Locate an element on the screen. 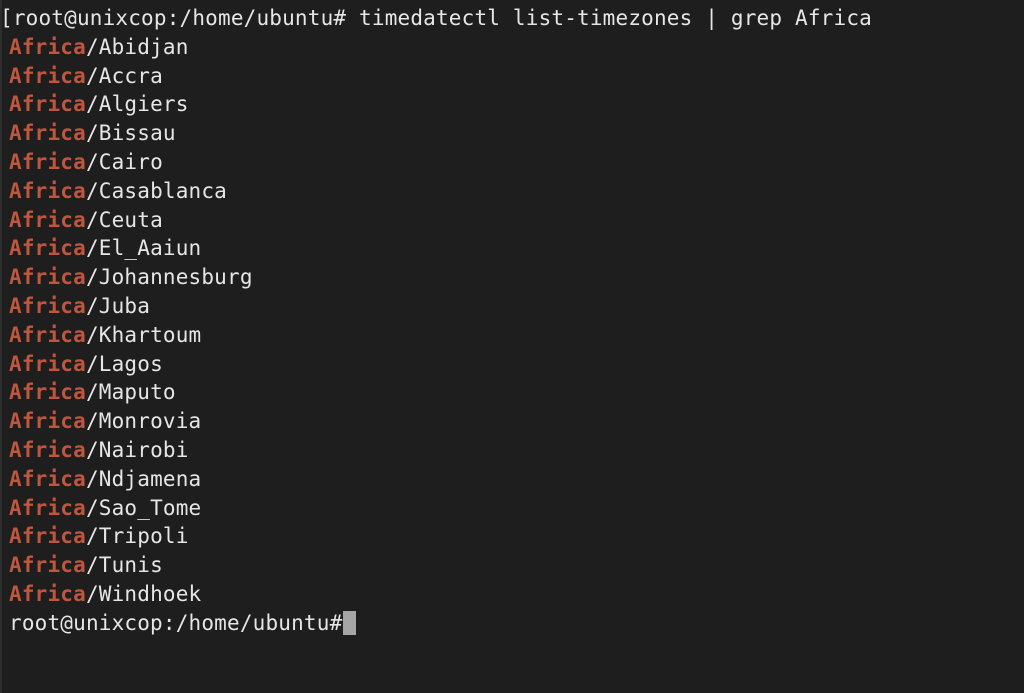  terminal-output-line: Africa/Tunis is located at coordinates (512, 565).